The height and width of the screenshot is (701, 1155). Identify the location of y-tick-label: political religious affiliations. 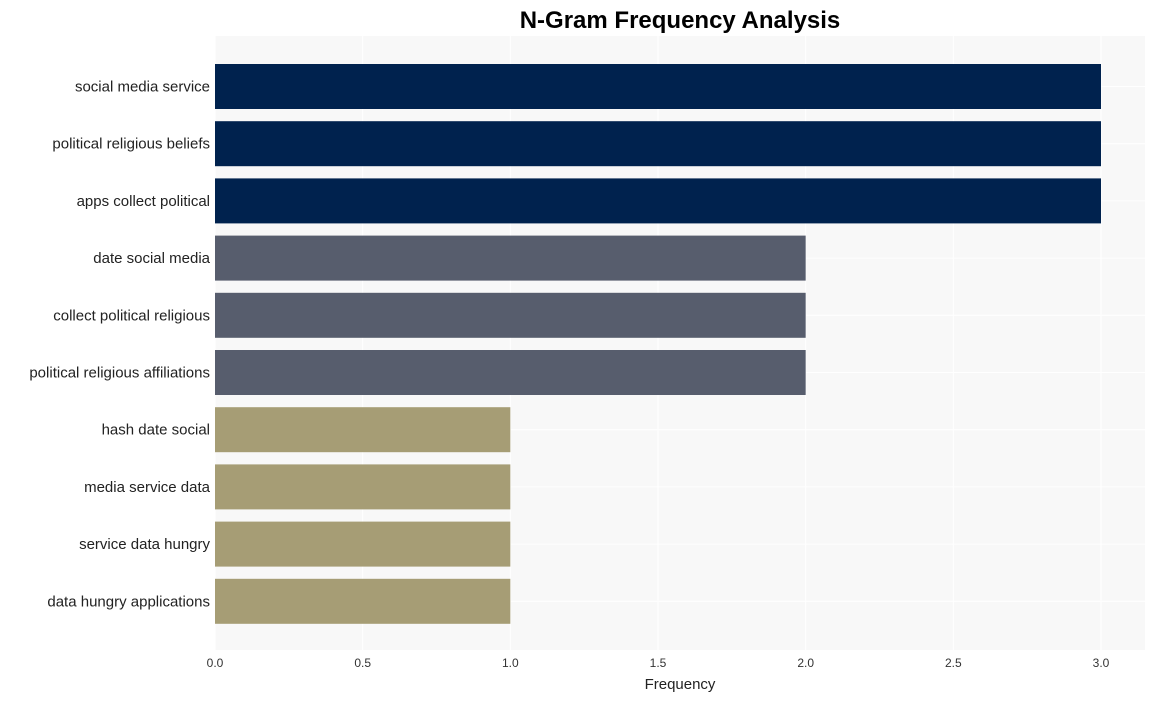
(119, 373).